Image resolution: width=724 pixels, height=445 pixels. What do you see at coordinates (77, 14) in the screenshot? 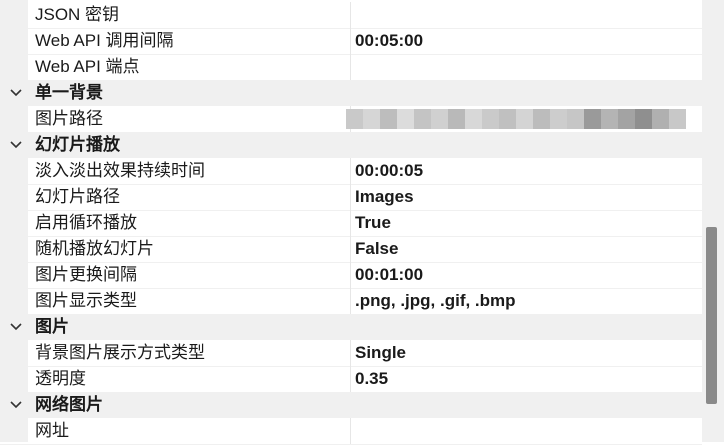
I see `property-name: JSON 密钥` at bounding box center [77, 14].